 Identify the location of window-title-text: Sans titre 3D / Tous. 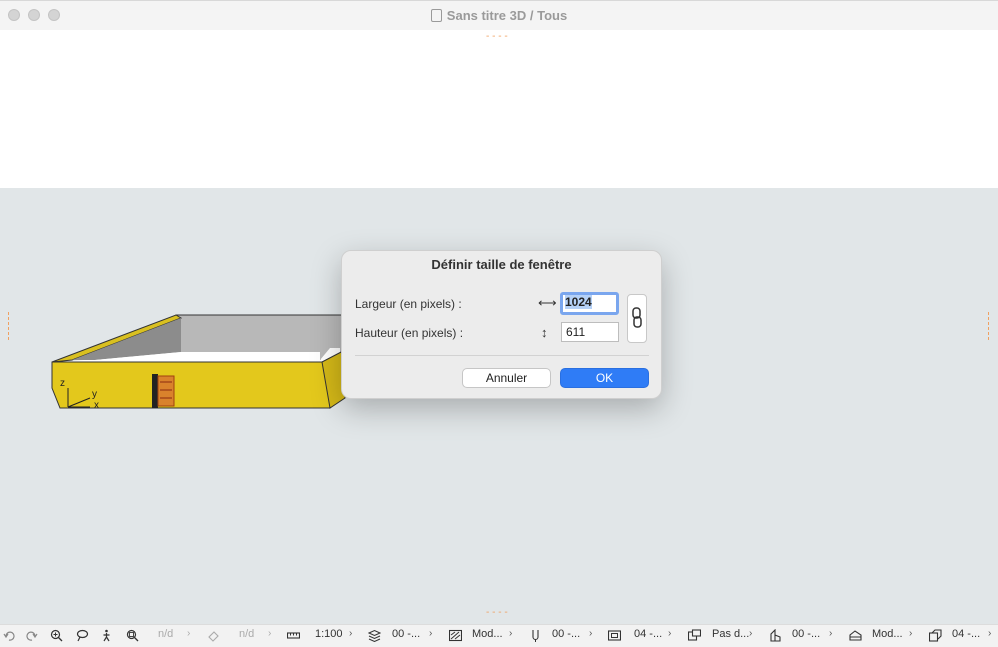
(507, 15).